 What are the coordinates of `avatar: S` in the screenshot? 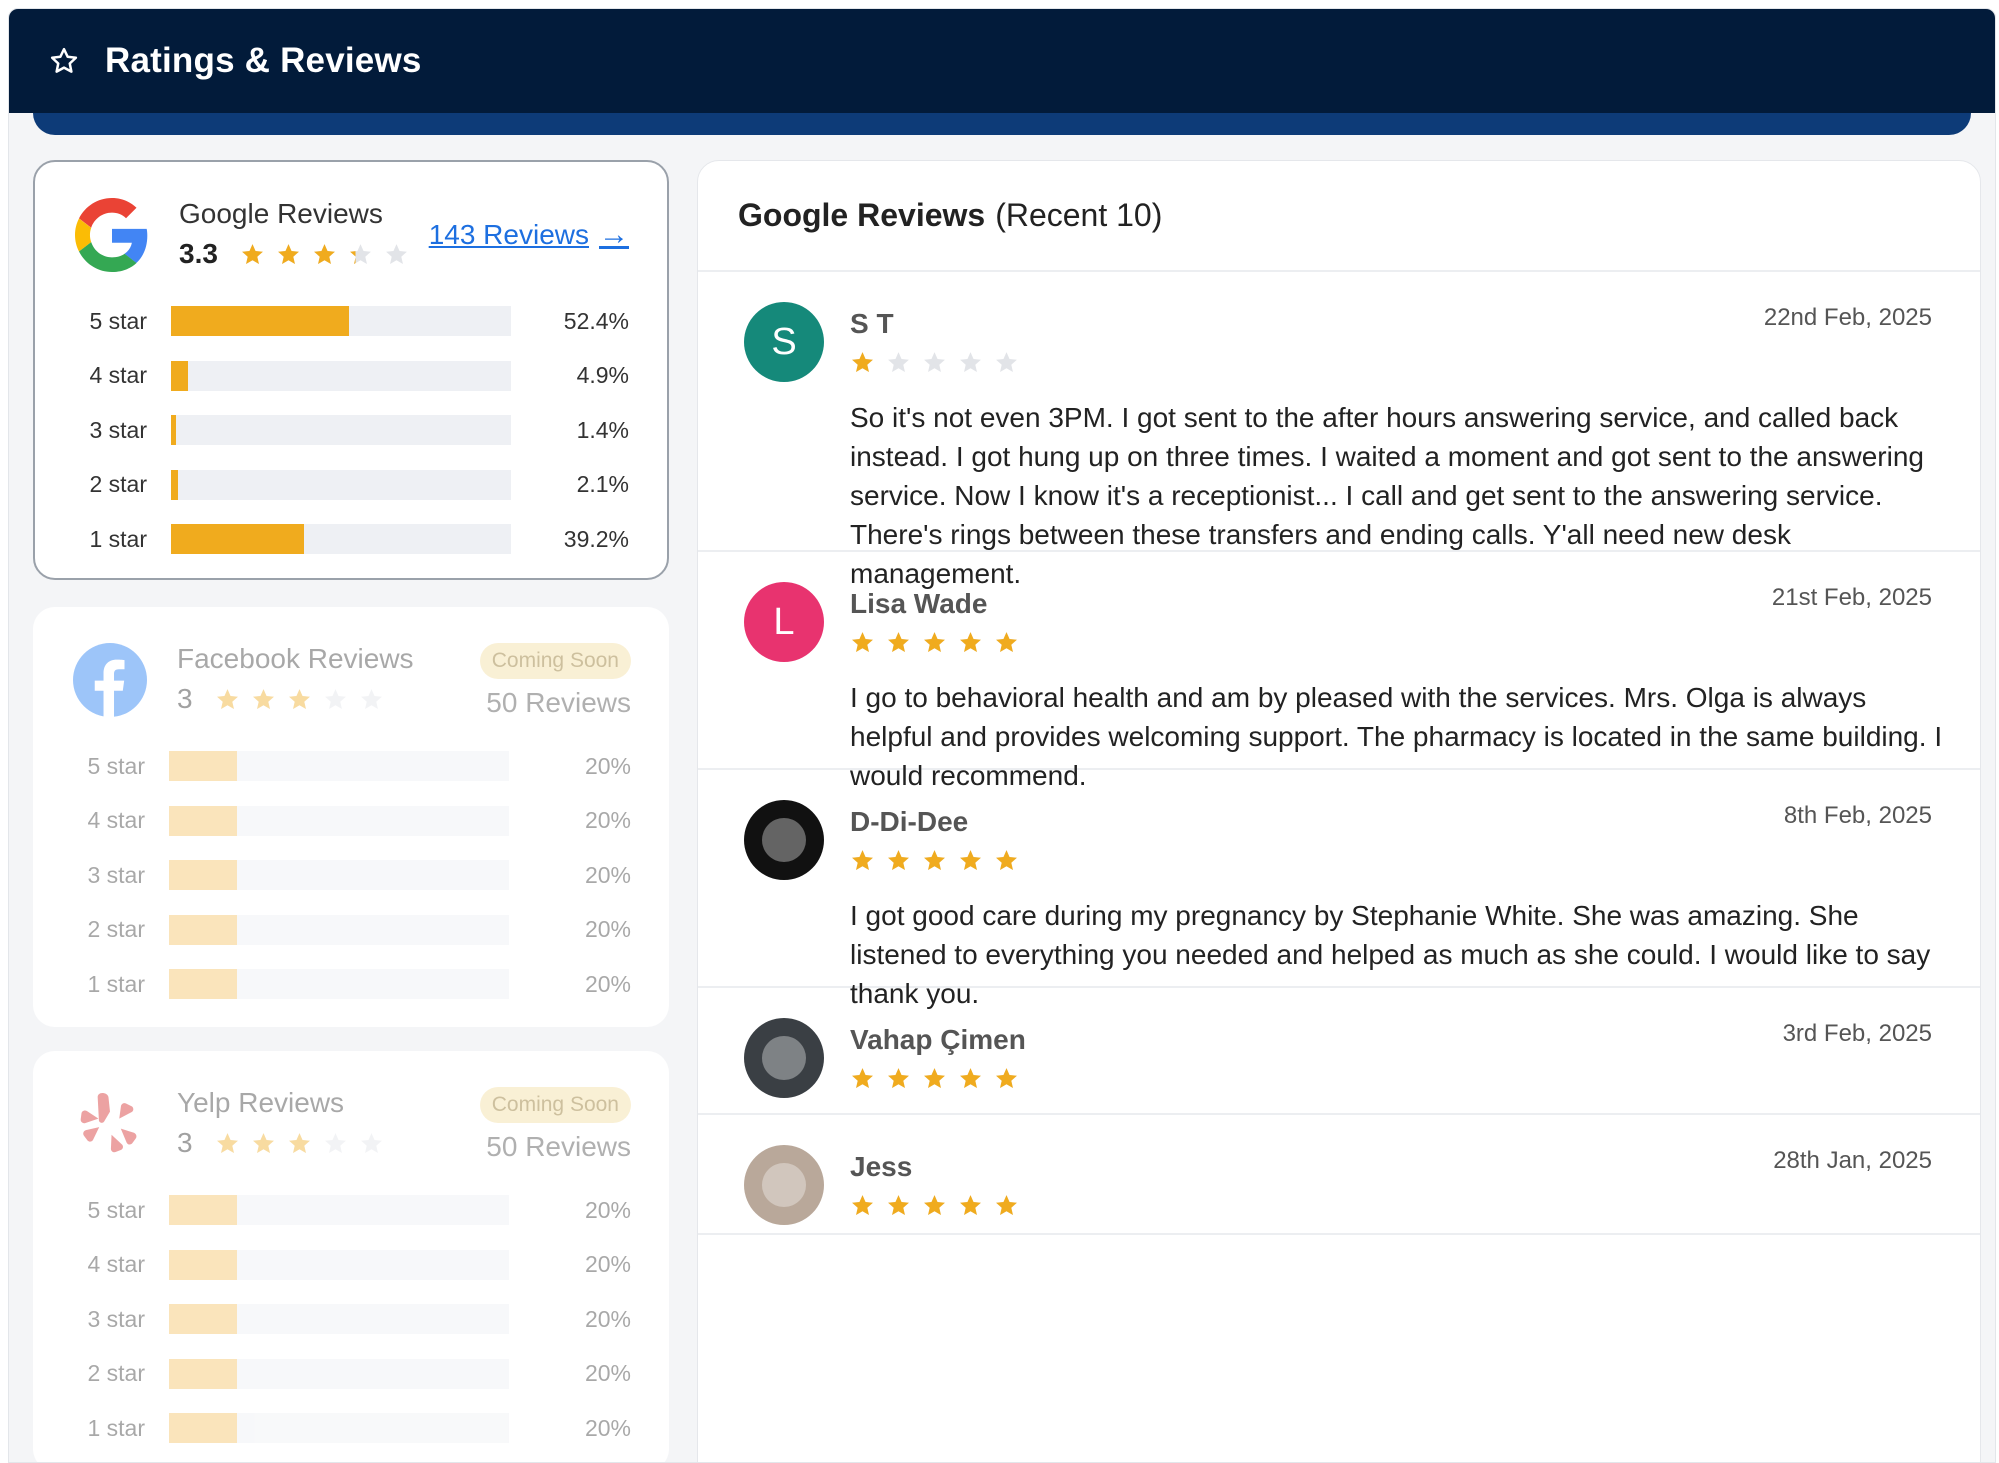 It's located at (784, 342).